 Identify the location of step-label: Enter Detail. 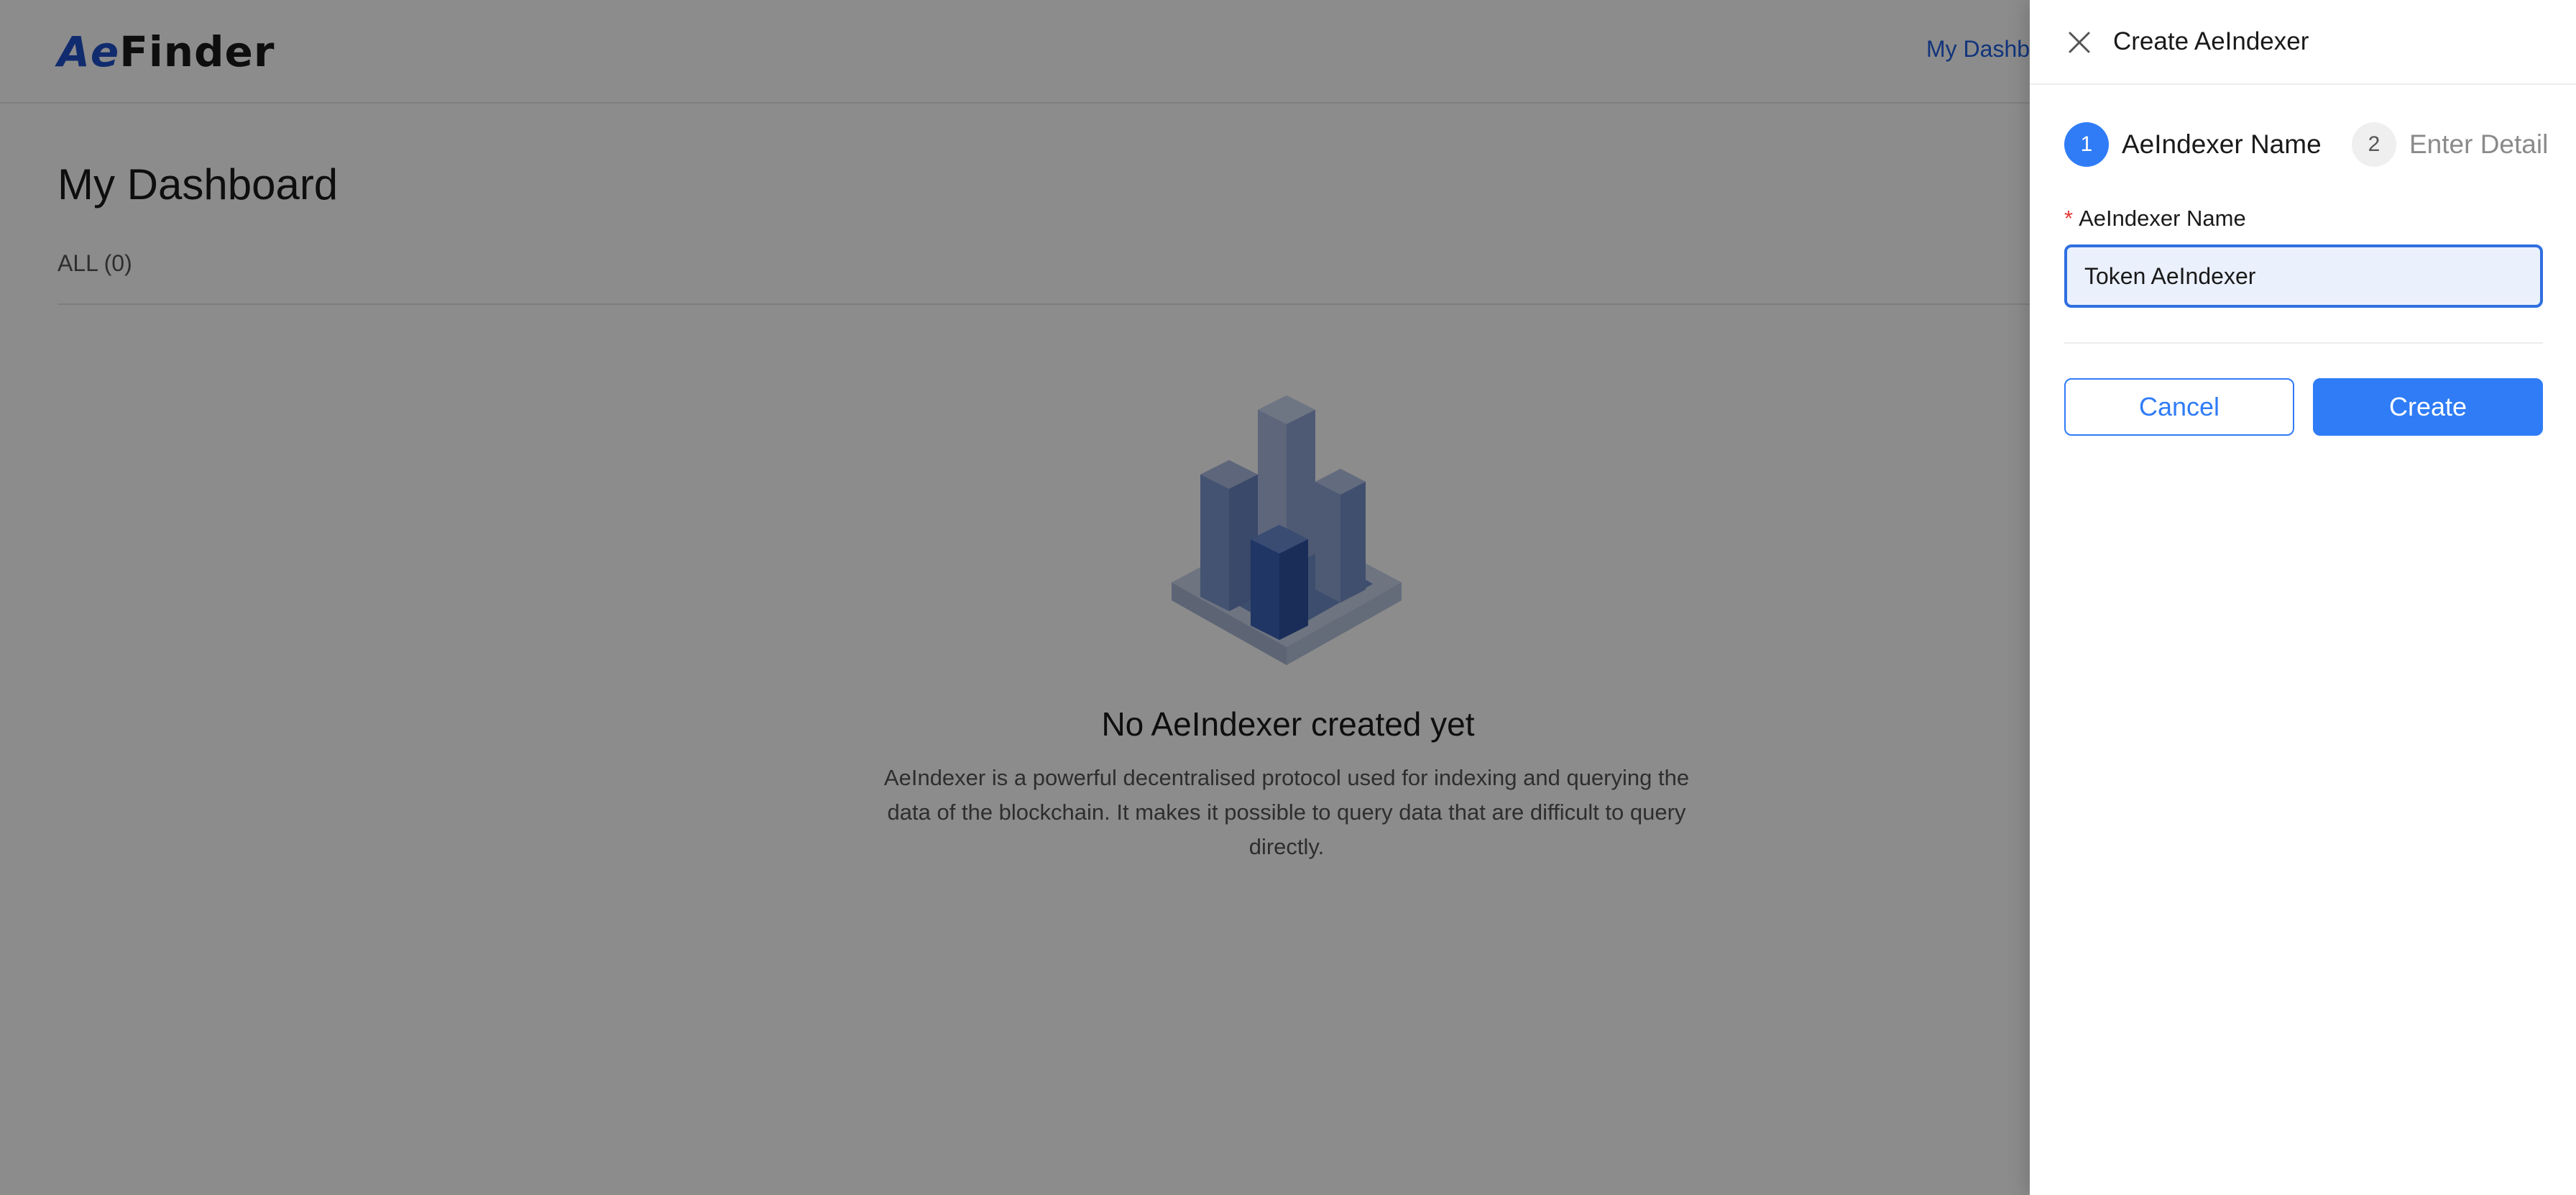
(2479, 144).